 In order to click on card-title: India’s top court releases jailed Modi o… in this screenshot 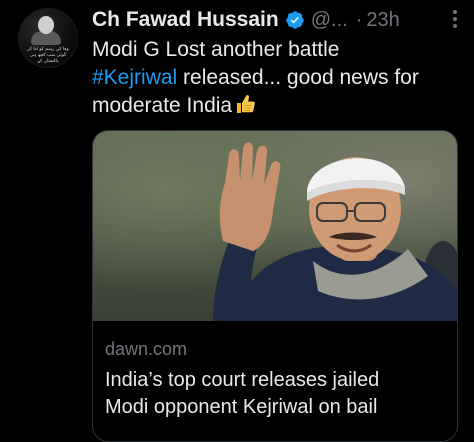, I will do `click(277, 394)`.